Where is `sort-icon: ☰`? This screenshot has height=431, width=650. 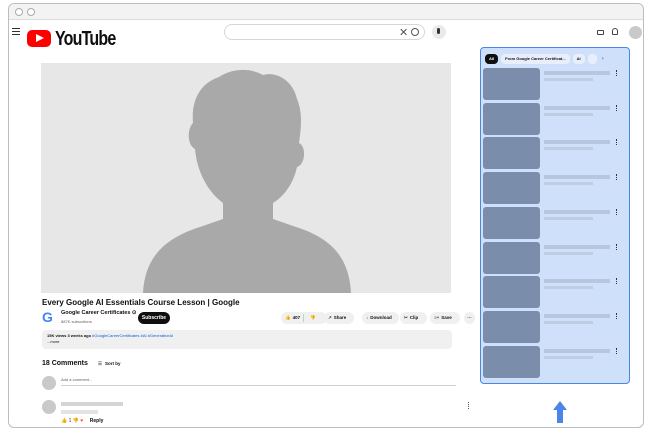
sort-icon: ☰ is located at coordinates (100, 363).